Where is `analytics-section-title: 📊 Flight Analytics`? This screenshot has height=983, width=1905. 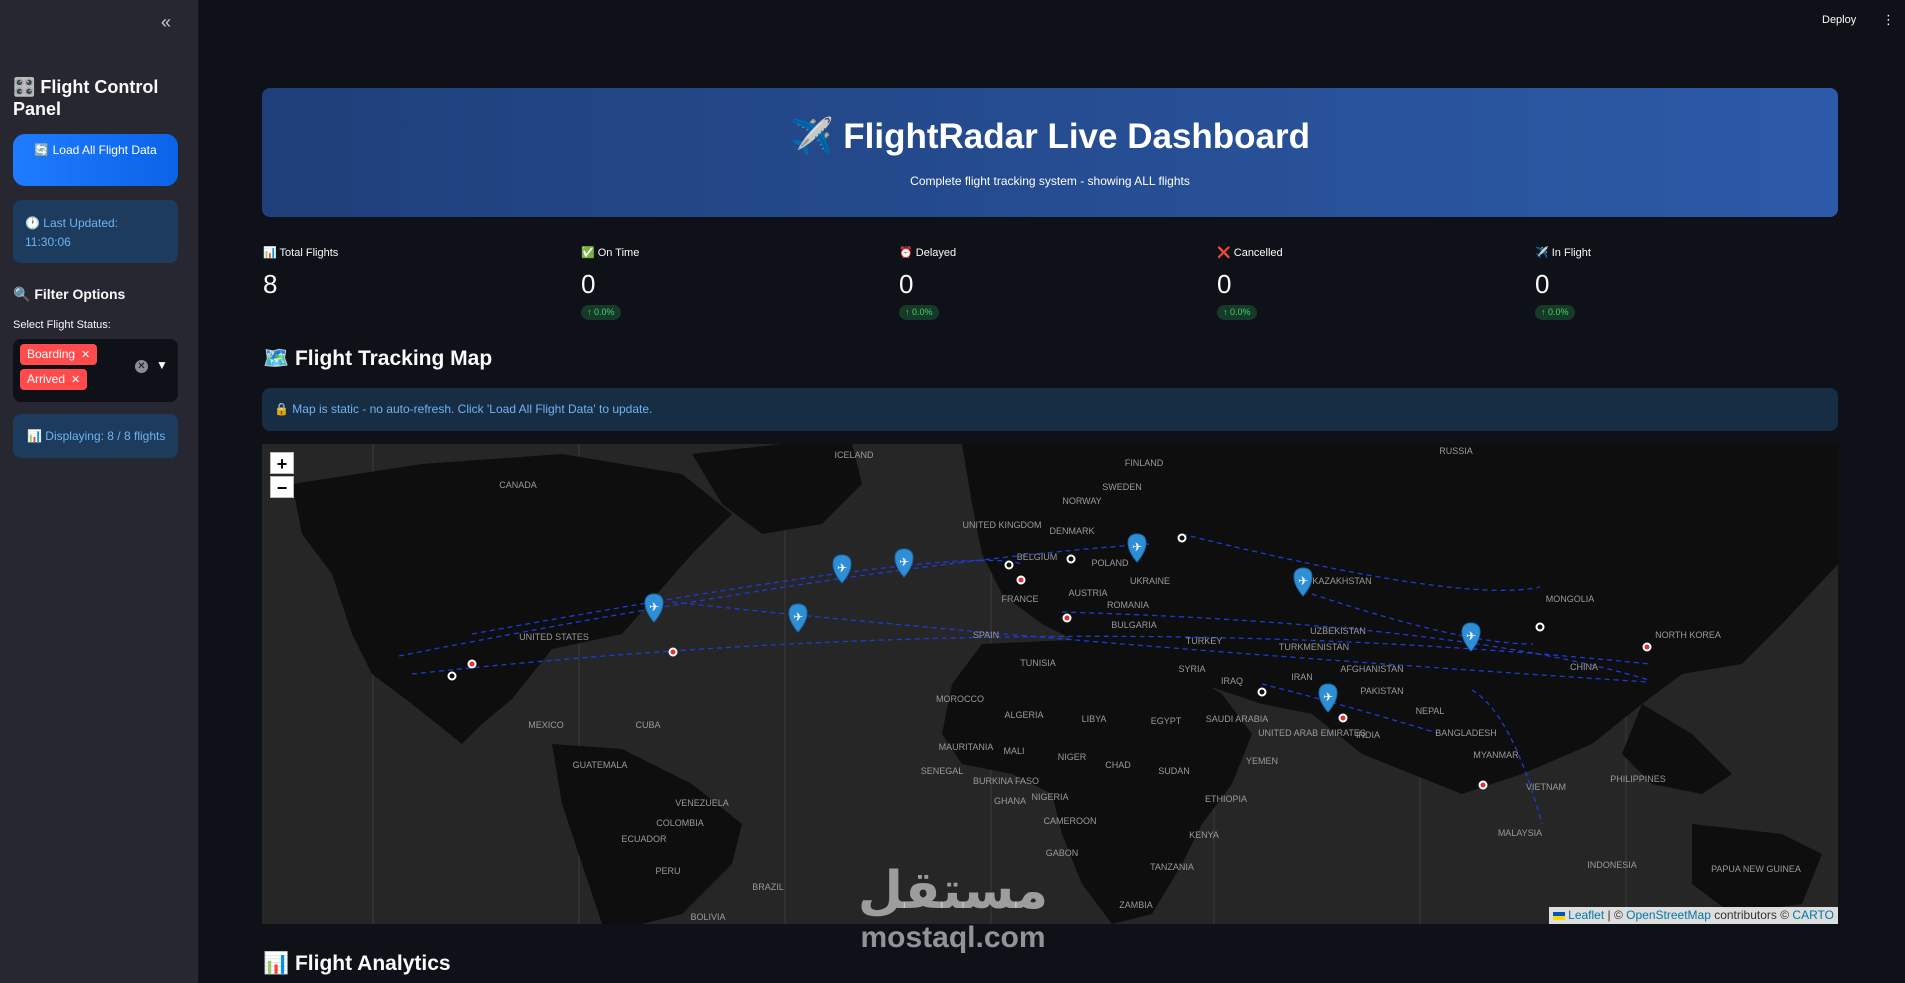
analytics-section-title: 📊 Flight Analytics is located at coordinates (357, 963).